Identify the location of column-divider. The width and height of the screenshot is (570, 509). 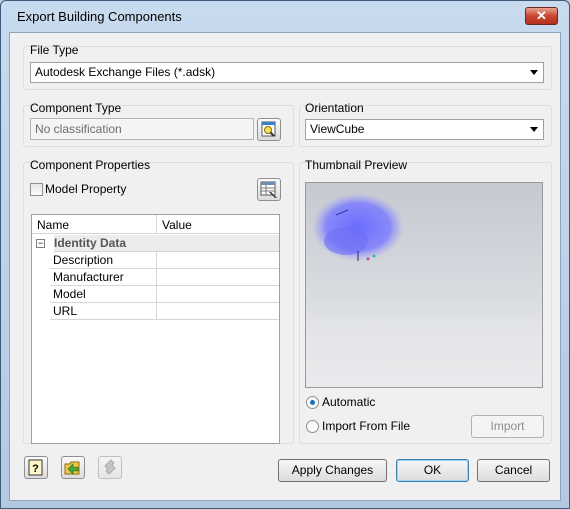
(156, 224).